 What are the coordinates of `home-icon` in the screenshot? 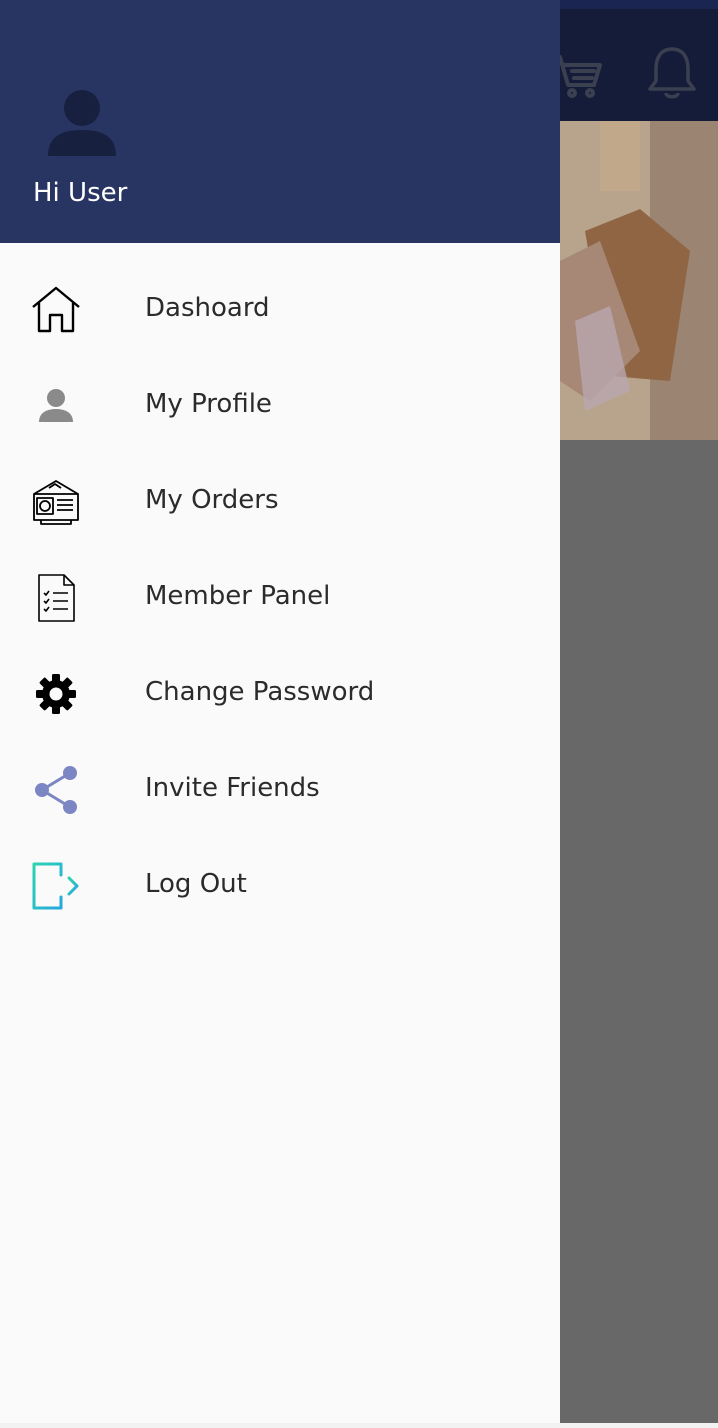 It's located at (56, 310).